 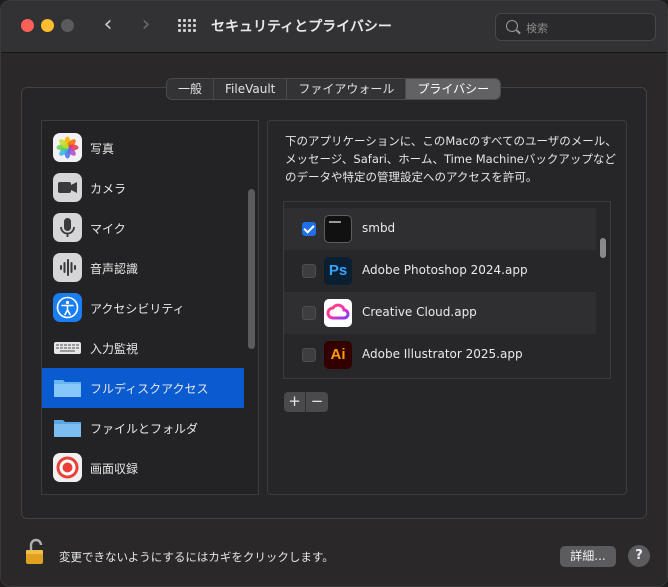 What do you see at coordinates (338, 271) in the screenshot?
I see `photoshop-icon: Ps` at bounding box center [338, 271].